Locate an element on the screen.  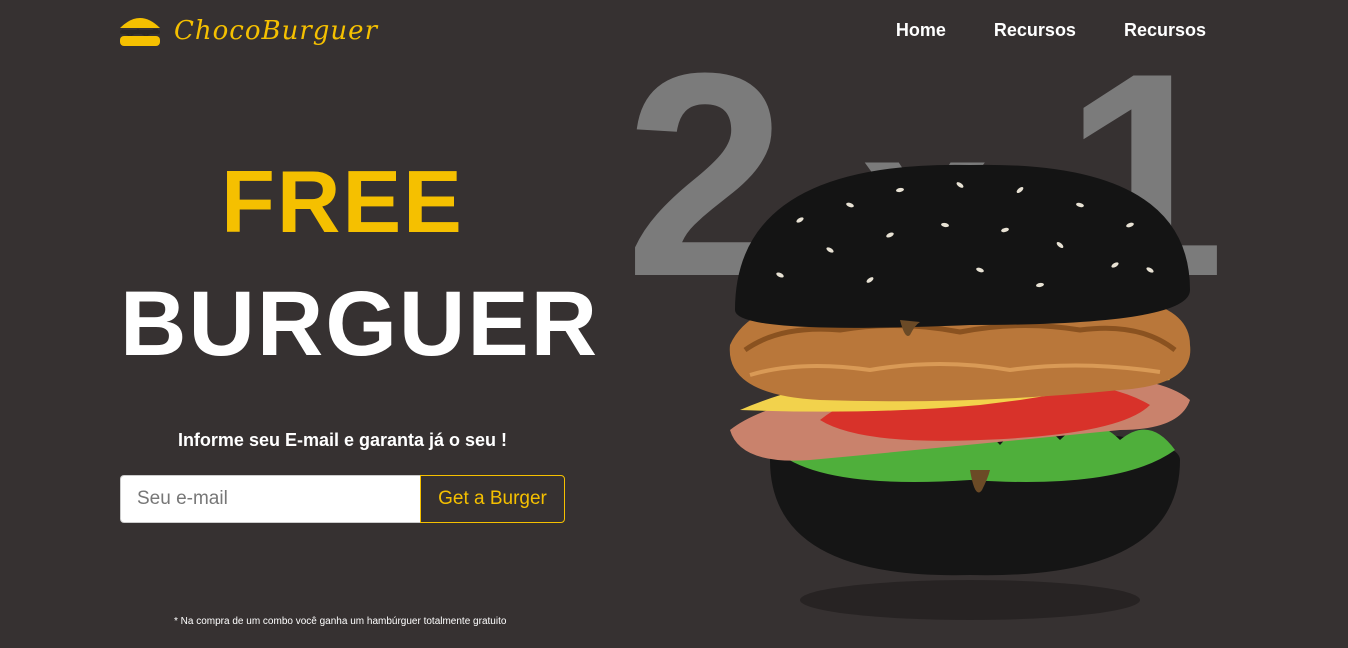
get-a-burger-button: Get a Burger is located at coordinates (492, 499).